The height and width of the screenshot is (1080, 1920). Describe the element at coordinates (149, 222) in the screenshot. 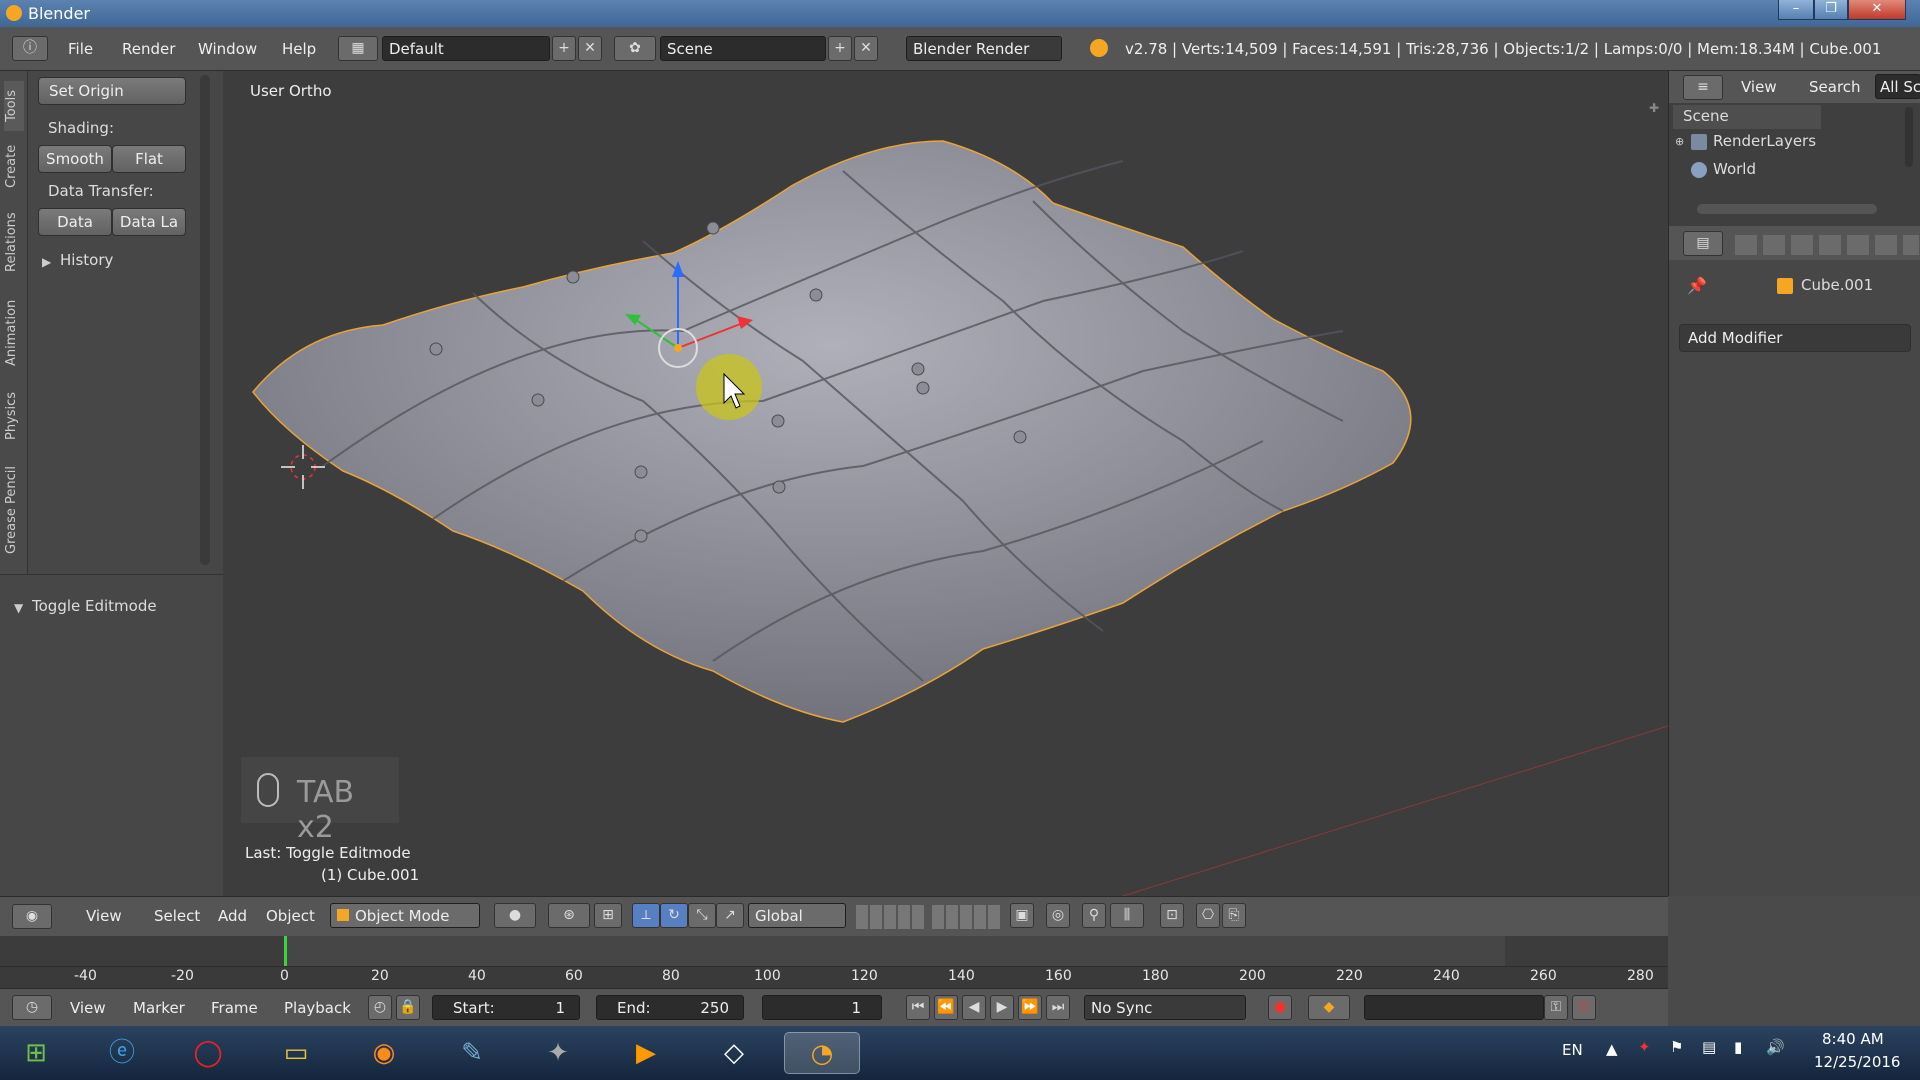

I see `data-layout-button: Data La` at that location.